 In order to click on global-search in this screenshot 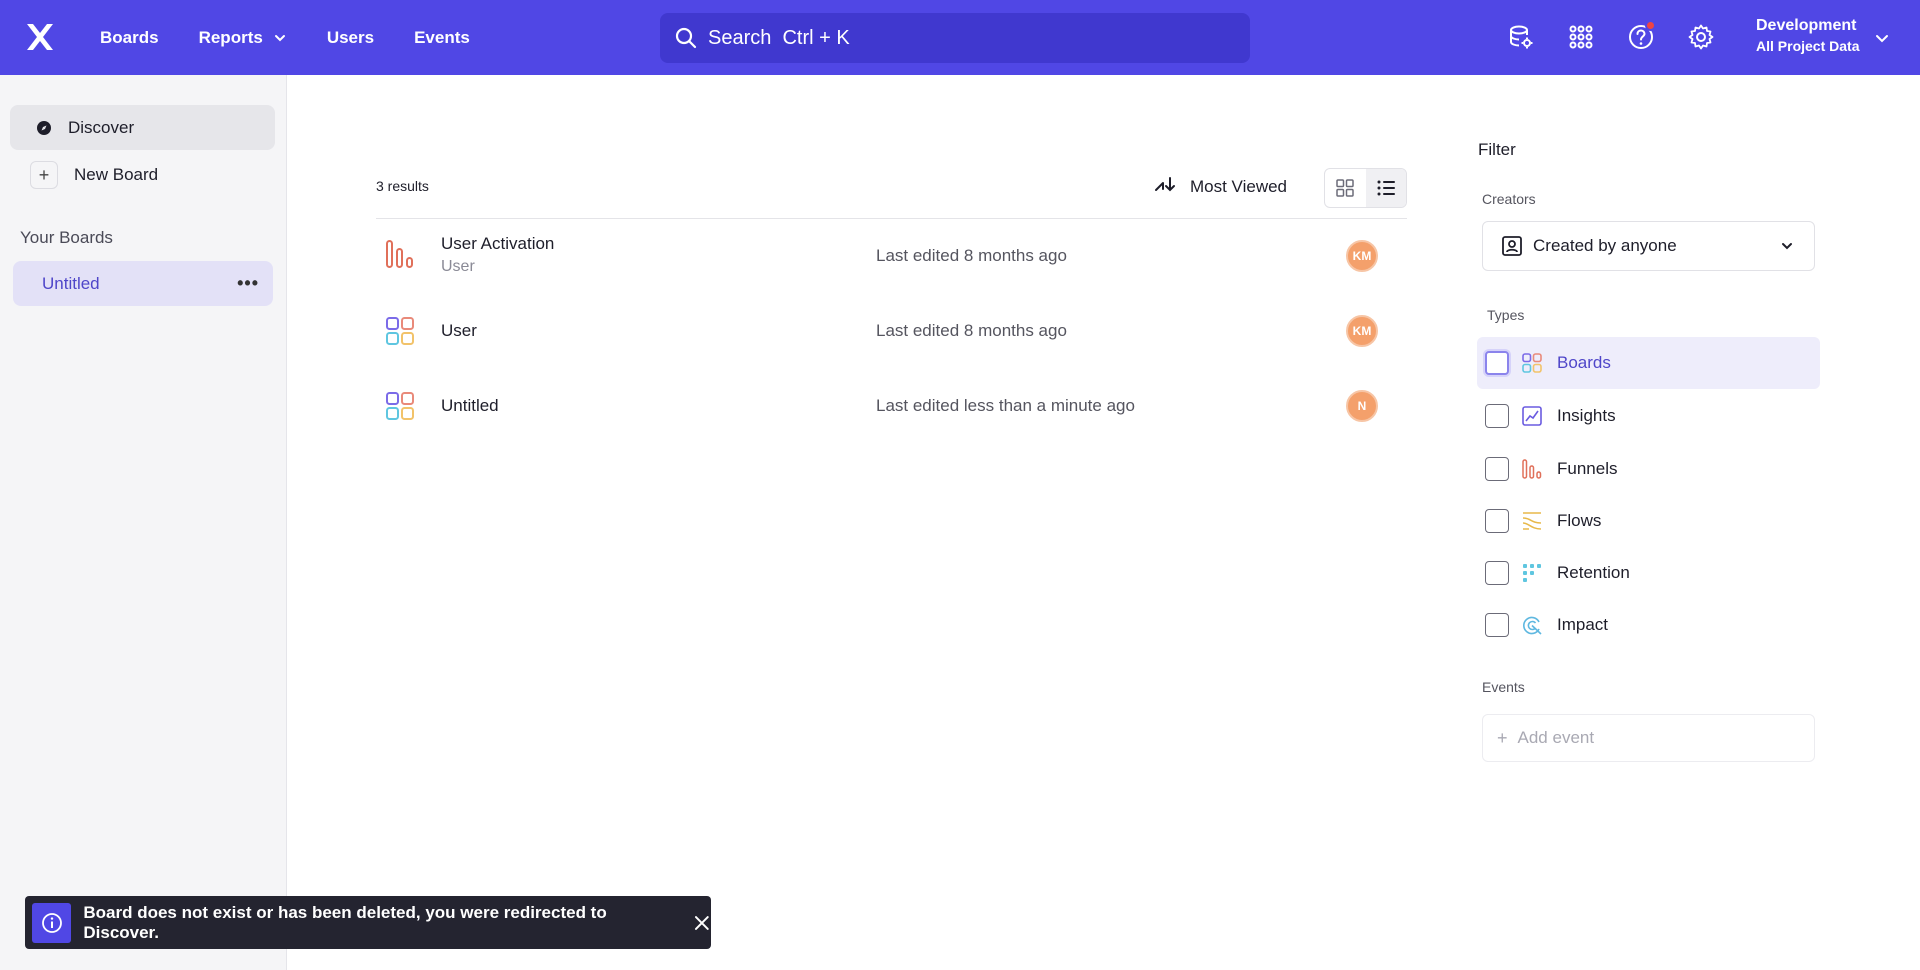, I will do `click(955, 38)`.